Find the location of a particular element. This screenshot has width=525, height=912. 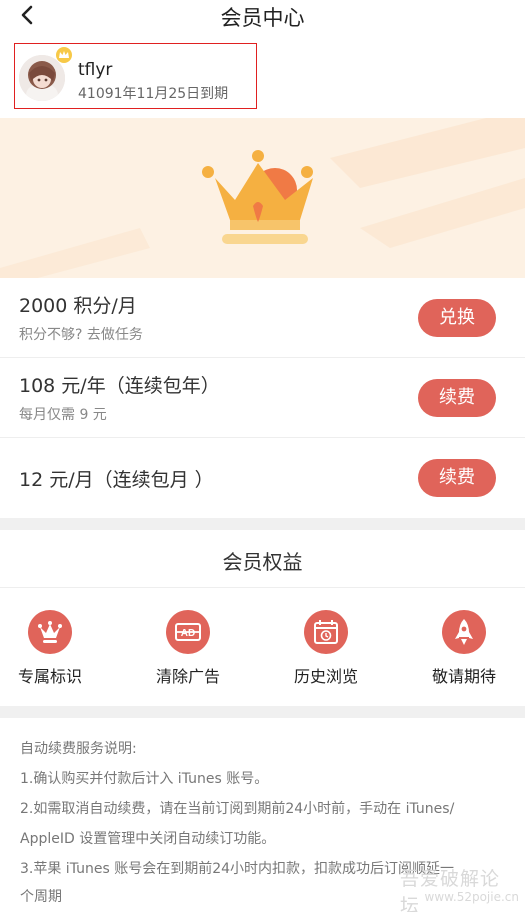

renew-yearly-button: 续费 is located at coordinates (457, 398).